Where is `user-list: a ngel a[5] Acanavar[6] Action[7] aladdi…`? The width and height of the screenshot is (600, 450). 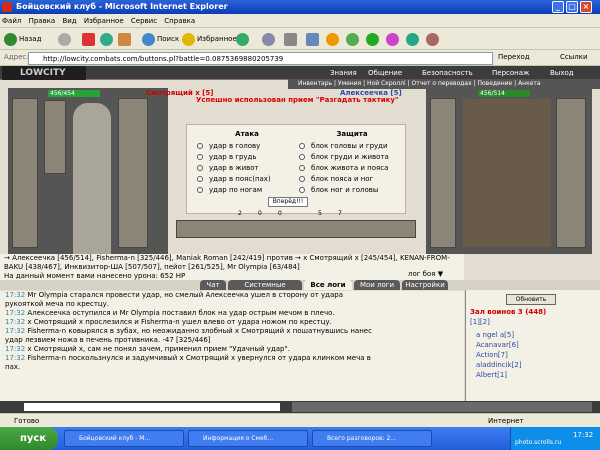 user-list: a ngel a[5] Acanavar[6] Action[7] aladdi… is located at coordinates (499, 355).